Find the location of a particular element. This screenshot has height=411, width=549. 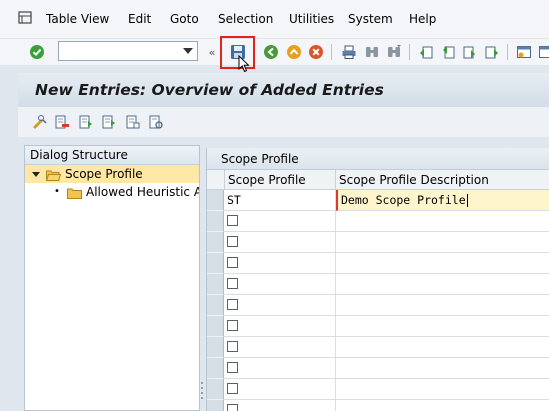

deselect-all-icon is located at coordinates (133, 122).